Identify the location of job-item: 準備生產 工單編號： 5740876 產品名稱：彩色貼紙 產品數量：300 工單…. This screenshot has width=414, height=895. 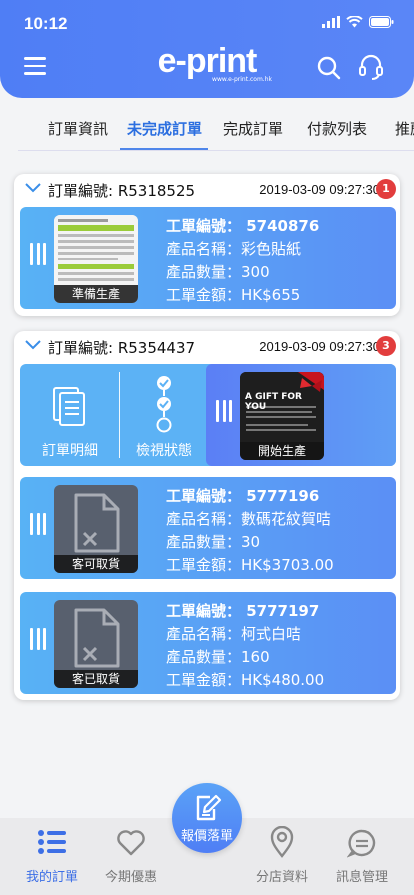
(208, 258).